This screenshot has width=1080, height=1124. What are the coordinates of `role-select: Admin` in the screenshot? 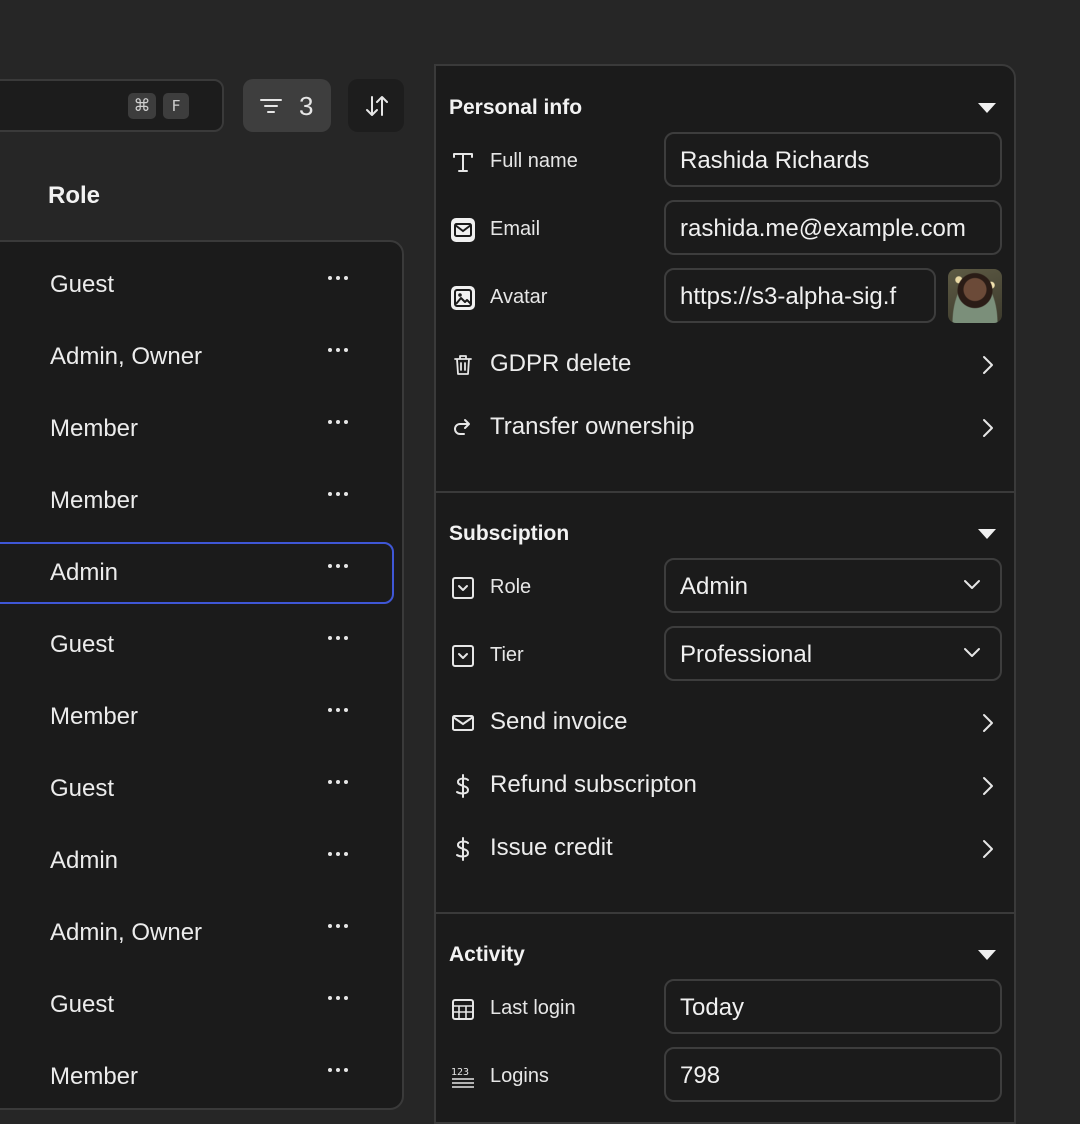 It's located at (833, 585).